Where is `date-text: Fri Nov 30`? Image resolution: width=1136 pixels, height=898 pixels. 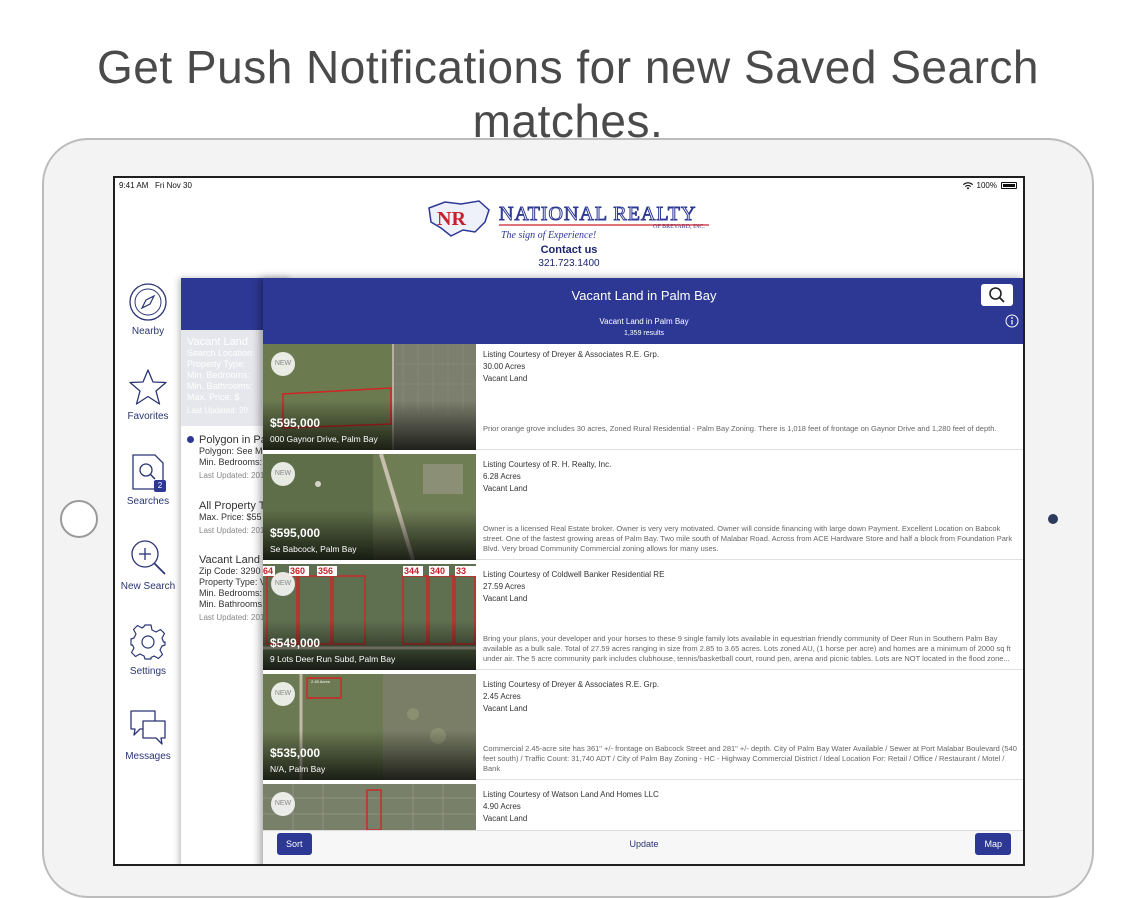
date-text: Fri Nov 30 is located at coordinates (173, 185).